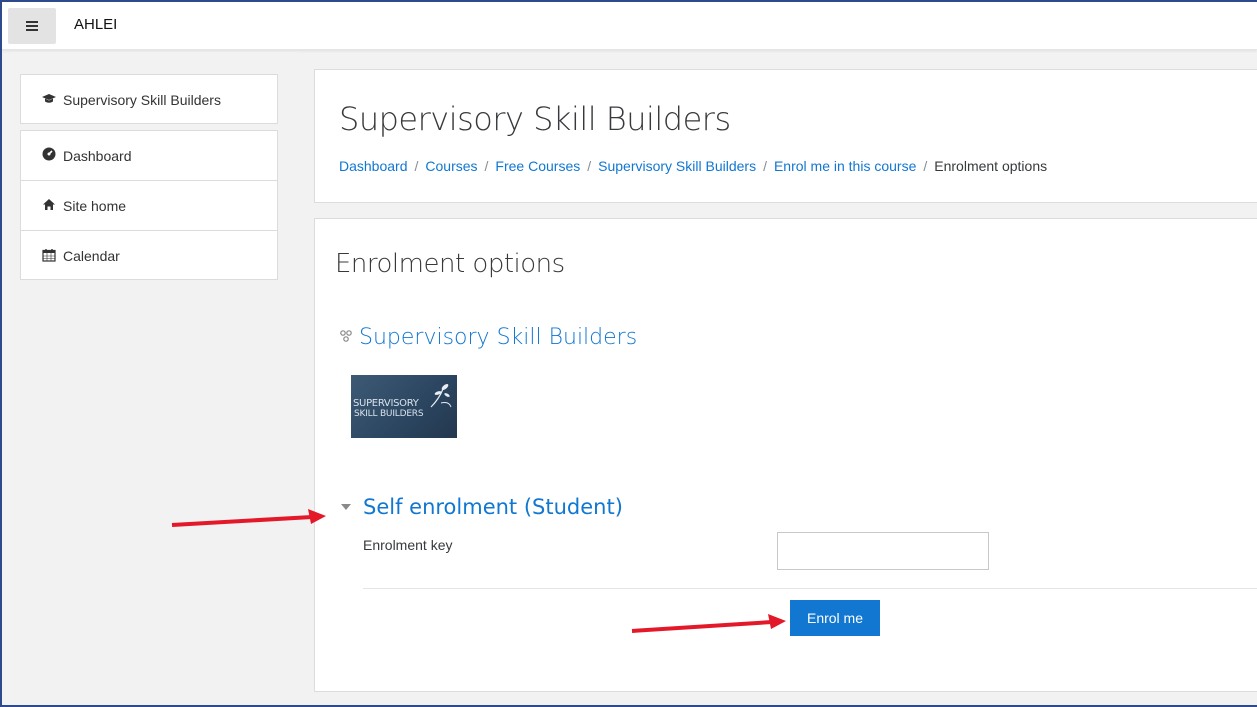  Describe the element at coordinates (346, 338) in the screenshot. I see `course-icon` at that location.